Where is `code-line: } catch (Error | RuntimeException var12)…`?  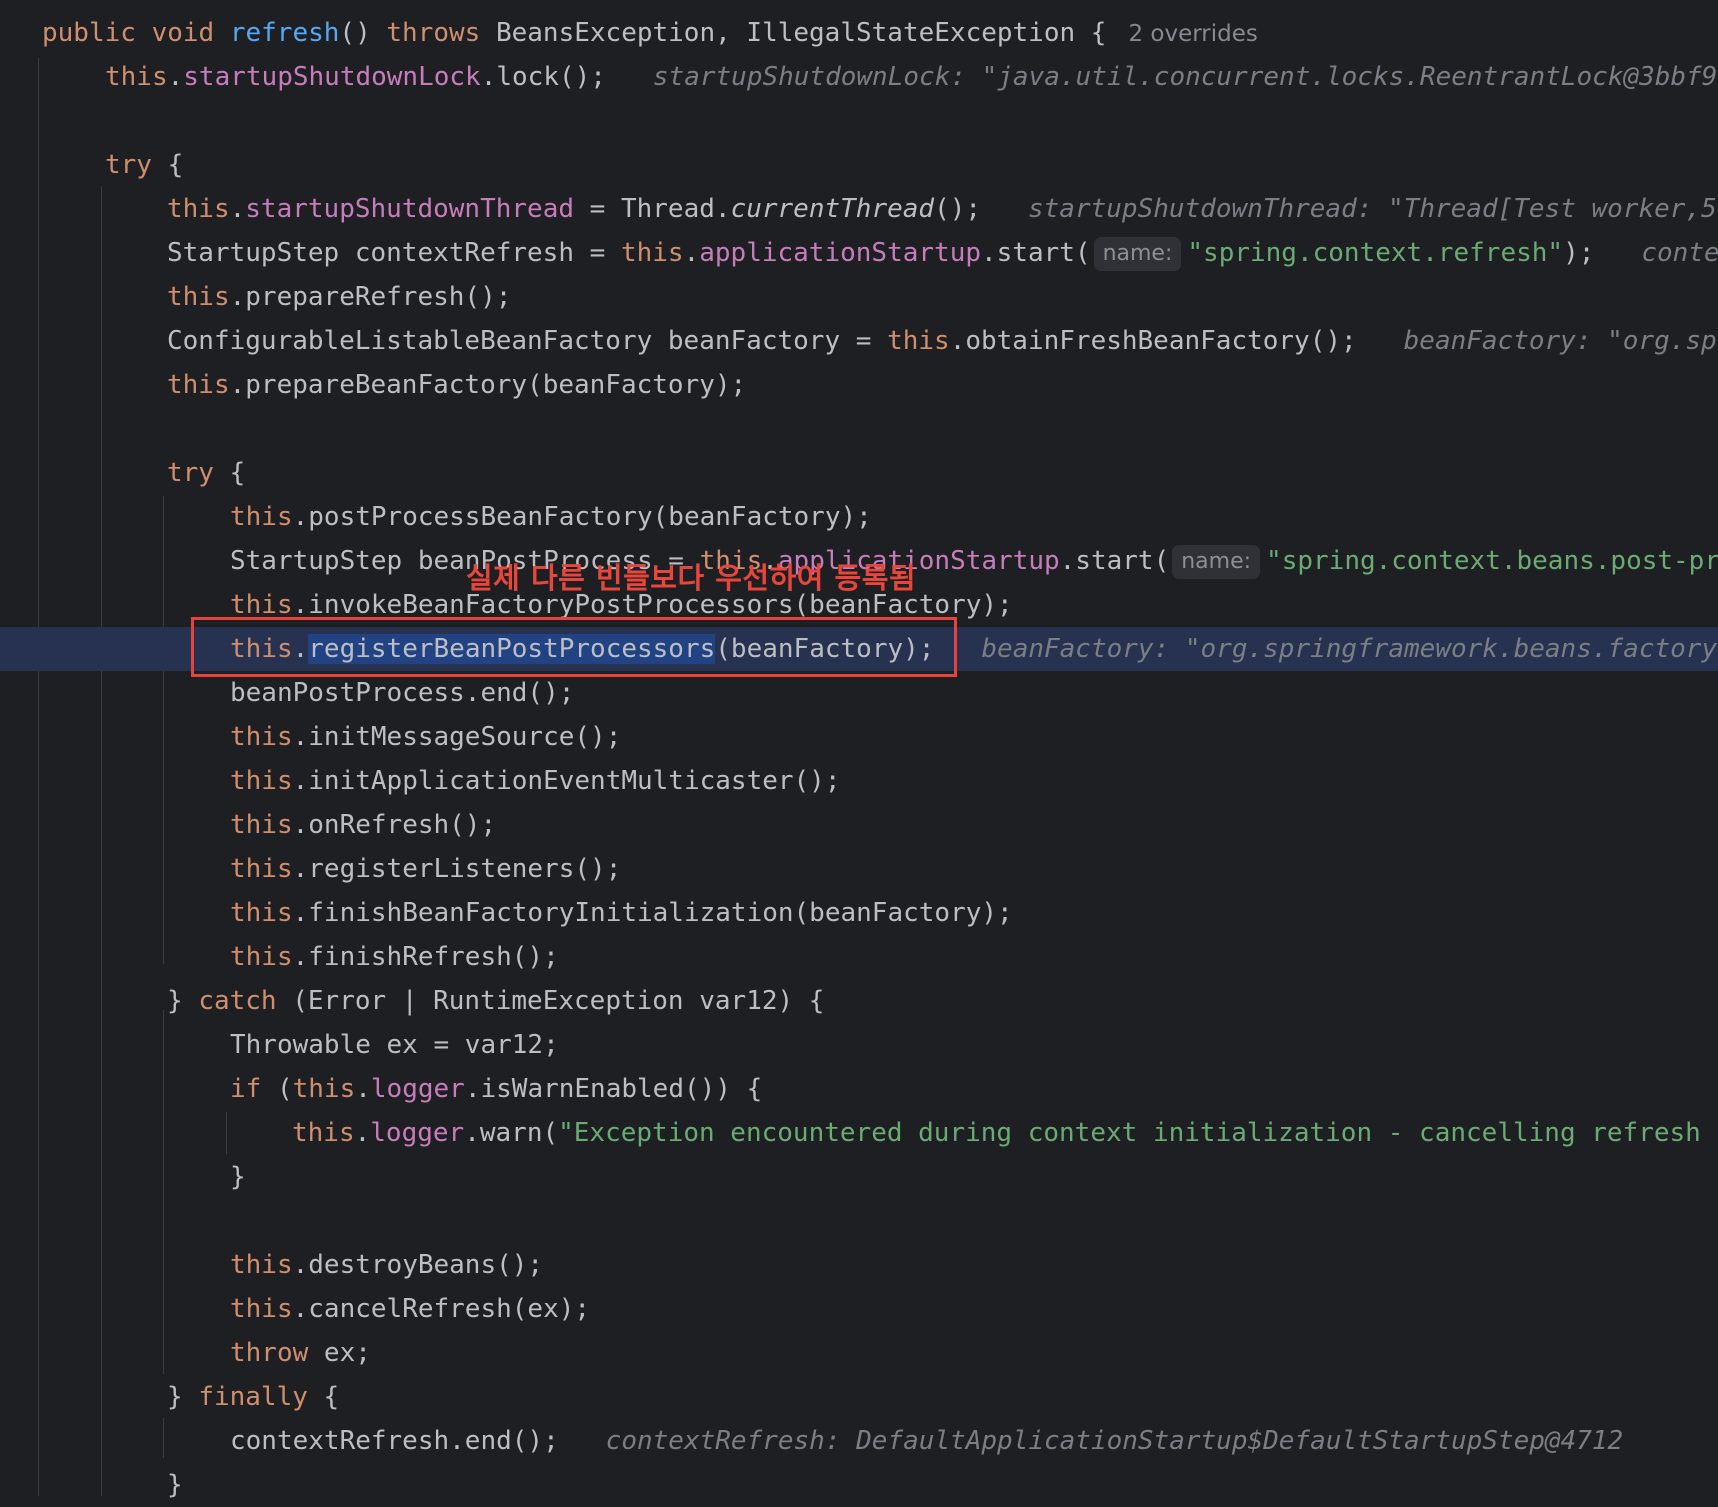
code-line: } catch (Error | RuntimeException var12)… is located at coordinates (859, 1001).